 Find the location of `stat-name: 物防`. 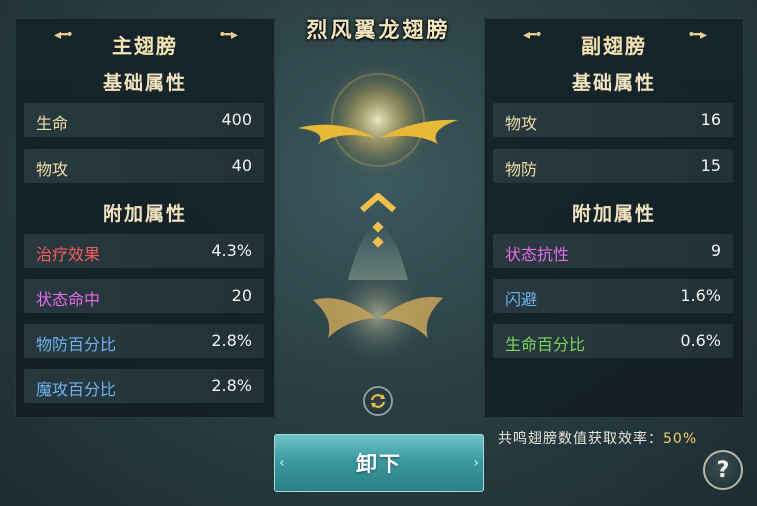

stat-name: 物防 is located at coordinates (521, 169).